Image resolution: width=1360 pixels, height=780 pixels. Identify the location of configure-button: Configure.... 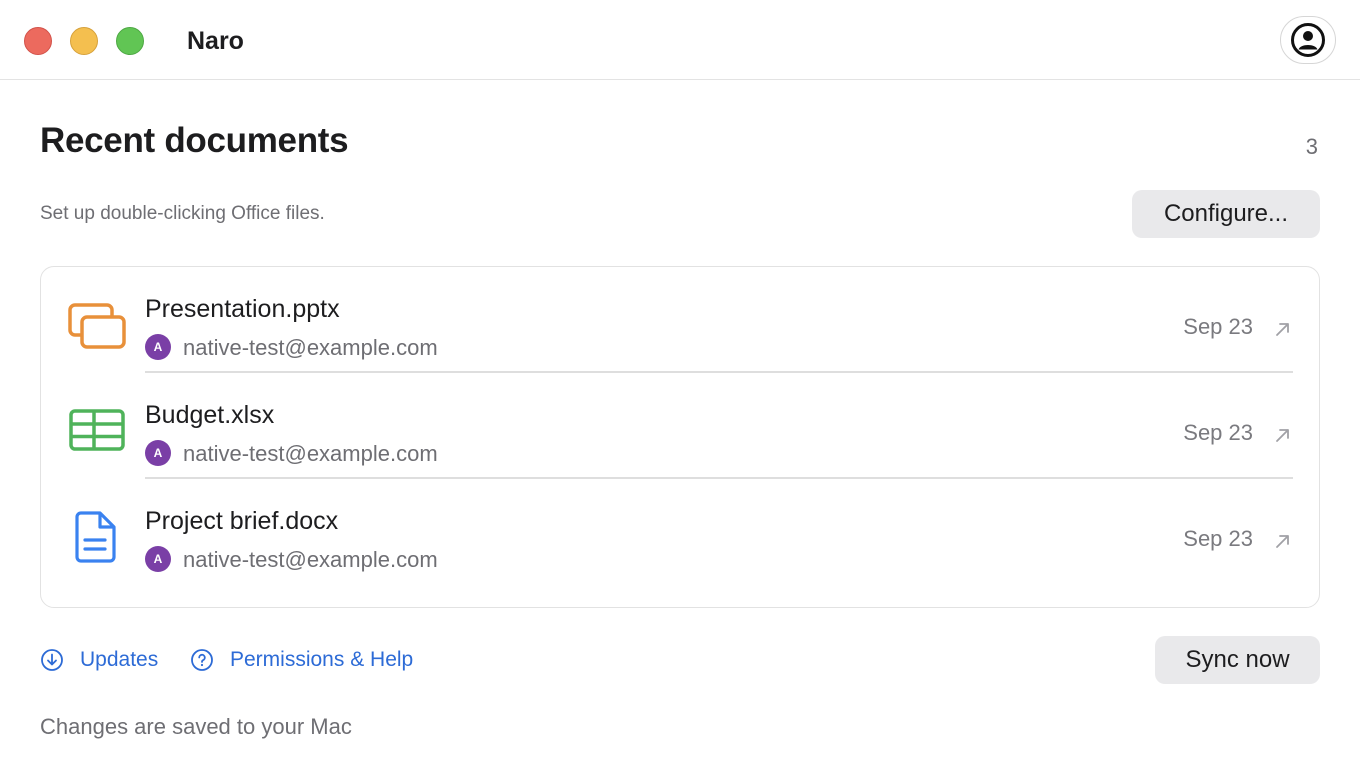
(1226, 214).